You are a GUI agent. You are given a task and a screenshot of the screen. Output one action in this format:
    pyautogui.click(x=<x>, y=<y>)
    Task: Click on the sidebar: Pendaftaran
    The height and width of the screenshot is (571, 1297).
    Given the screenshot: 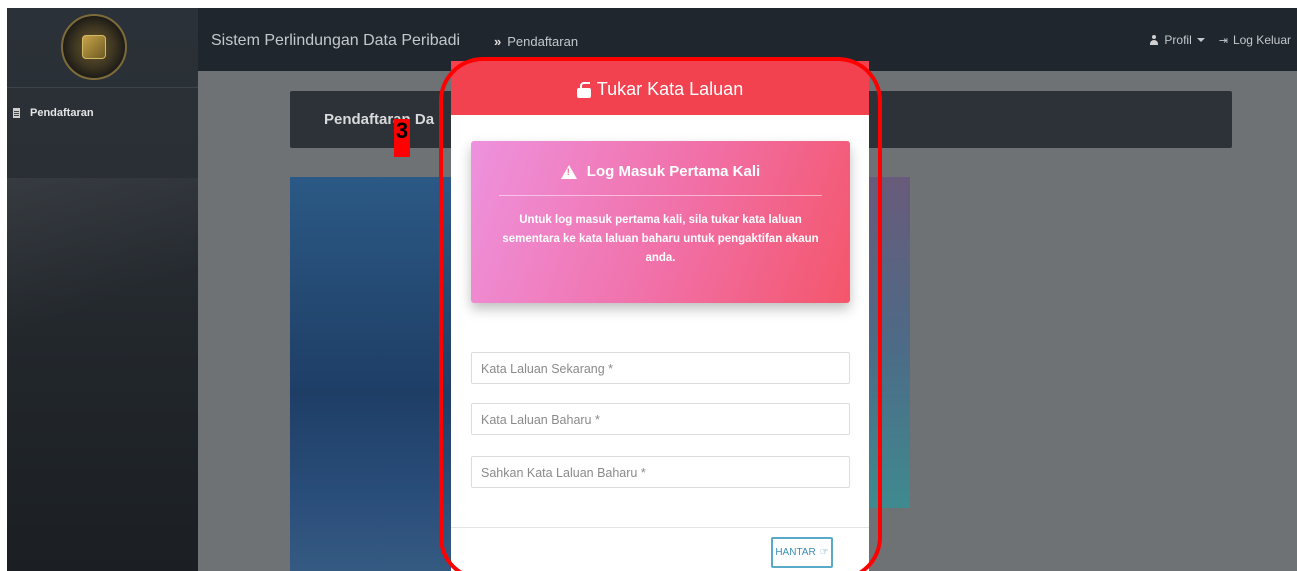 What is the action you would take?
    pyautogui.click(x=102, y=289)
    